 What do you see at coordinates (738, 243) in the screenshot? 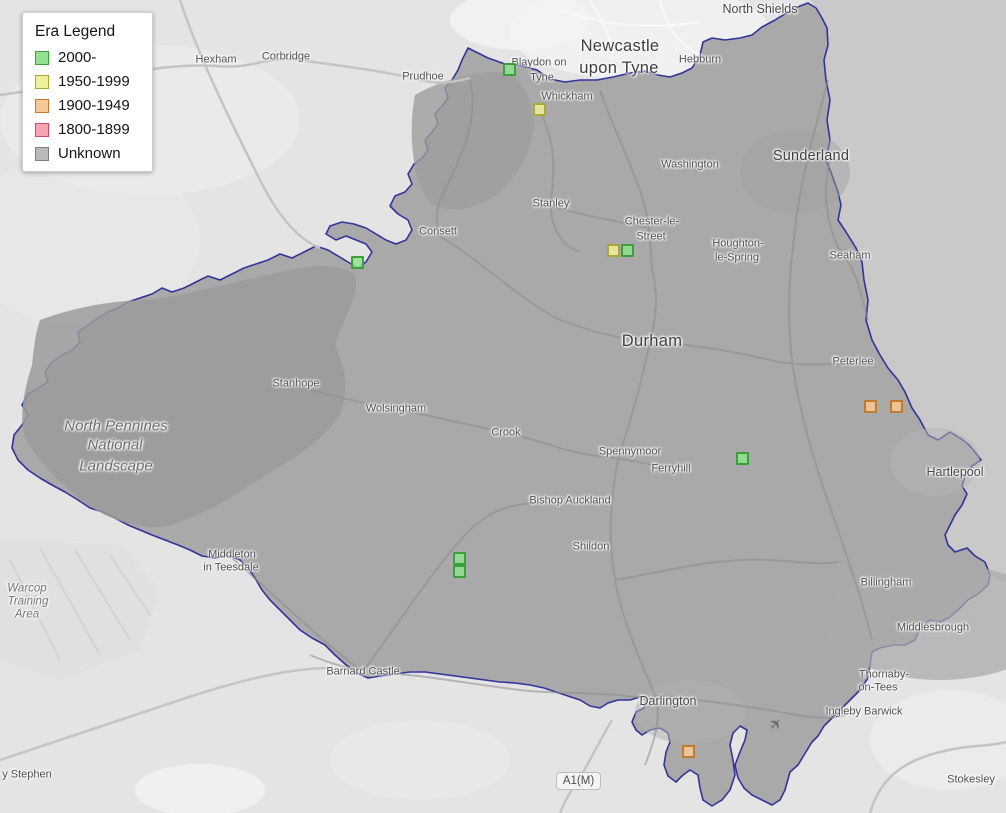
I see `place-label: Houghton-` at bounding box center [738, 243].